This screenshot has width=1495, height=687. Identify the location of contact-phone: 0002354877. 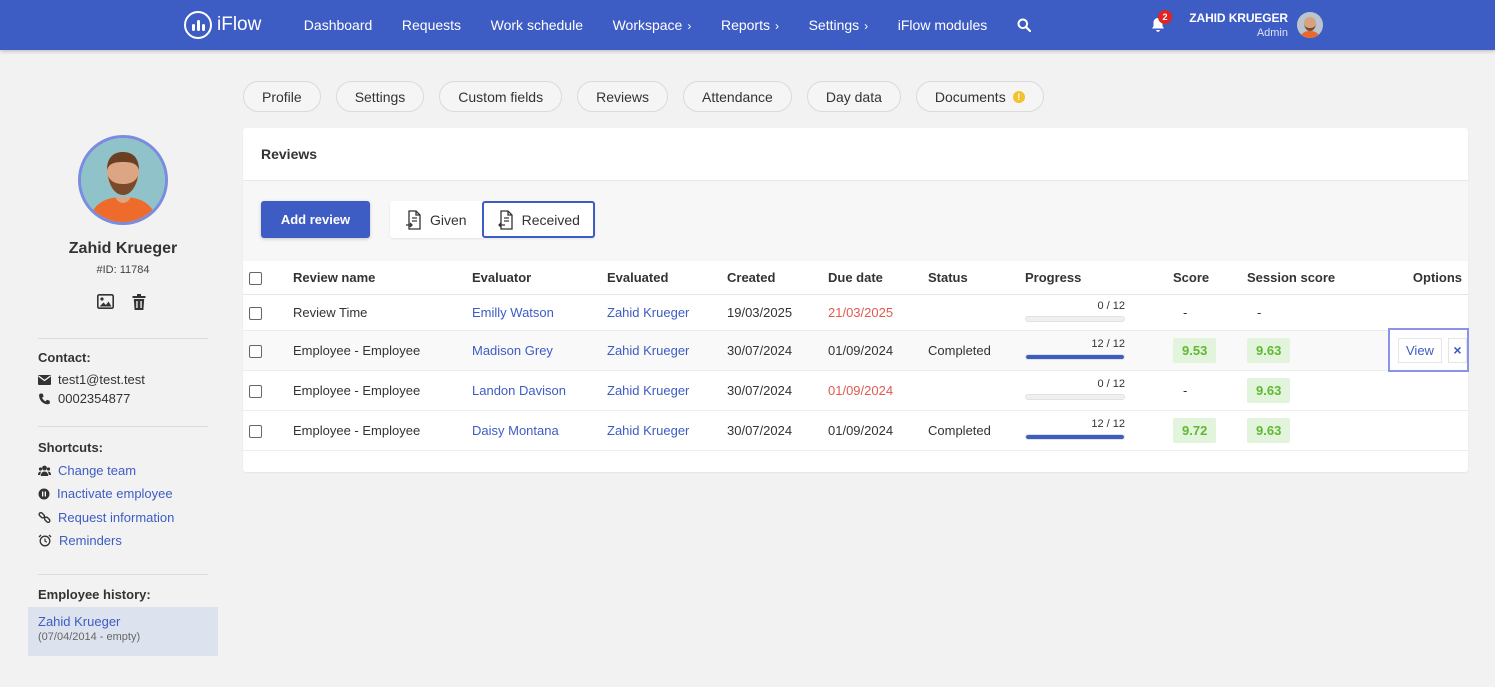
(84, 398).